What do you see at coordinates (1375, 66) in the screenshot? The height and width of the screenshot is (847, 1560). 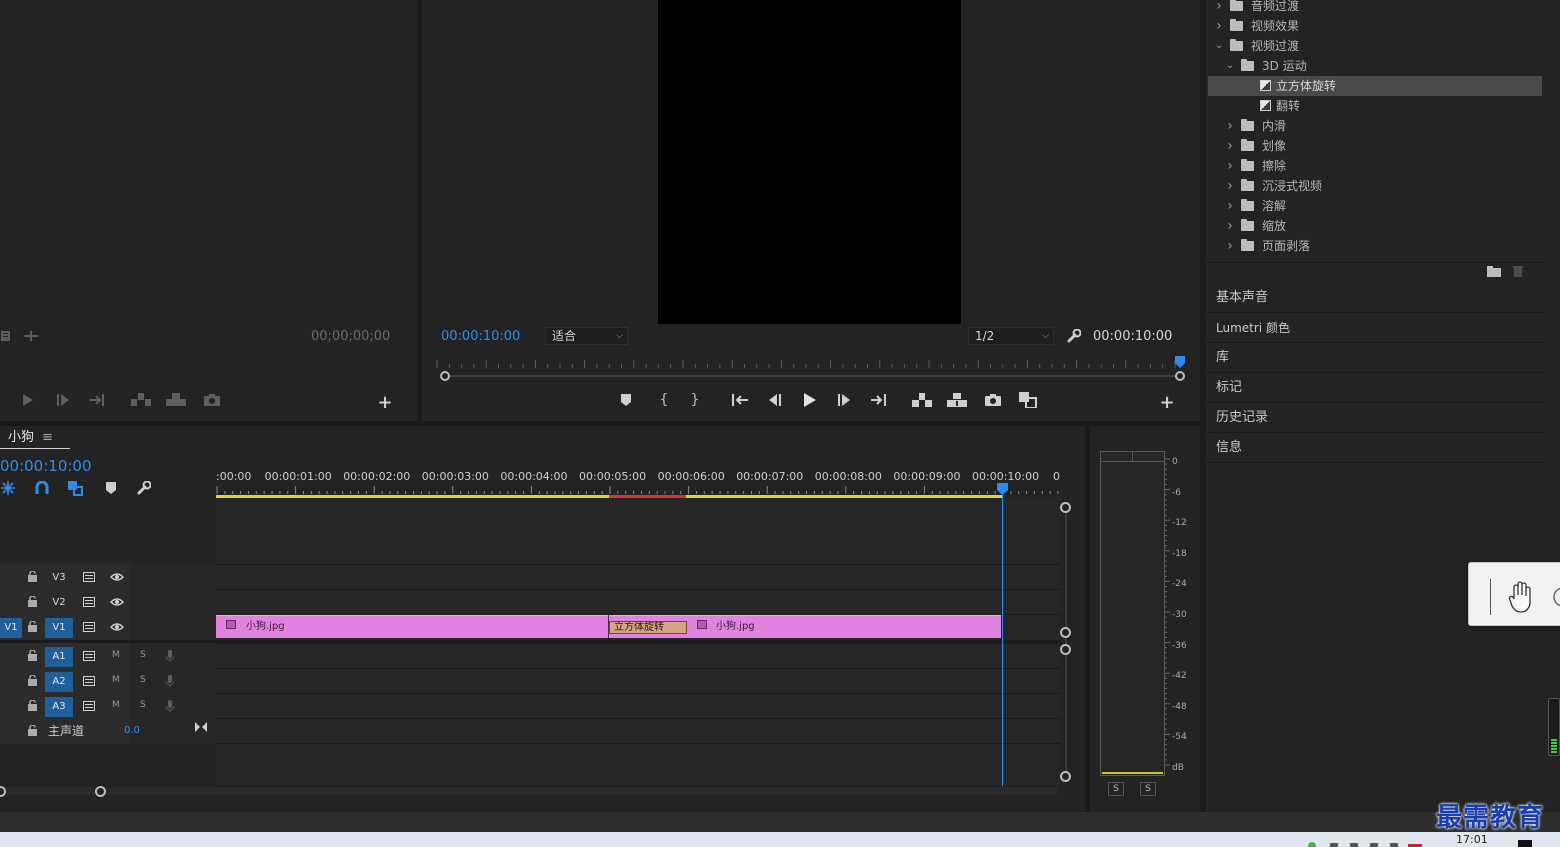 I see `effects-folder: ⌄ 3D 运动` at bounding box center [1375, 66].